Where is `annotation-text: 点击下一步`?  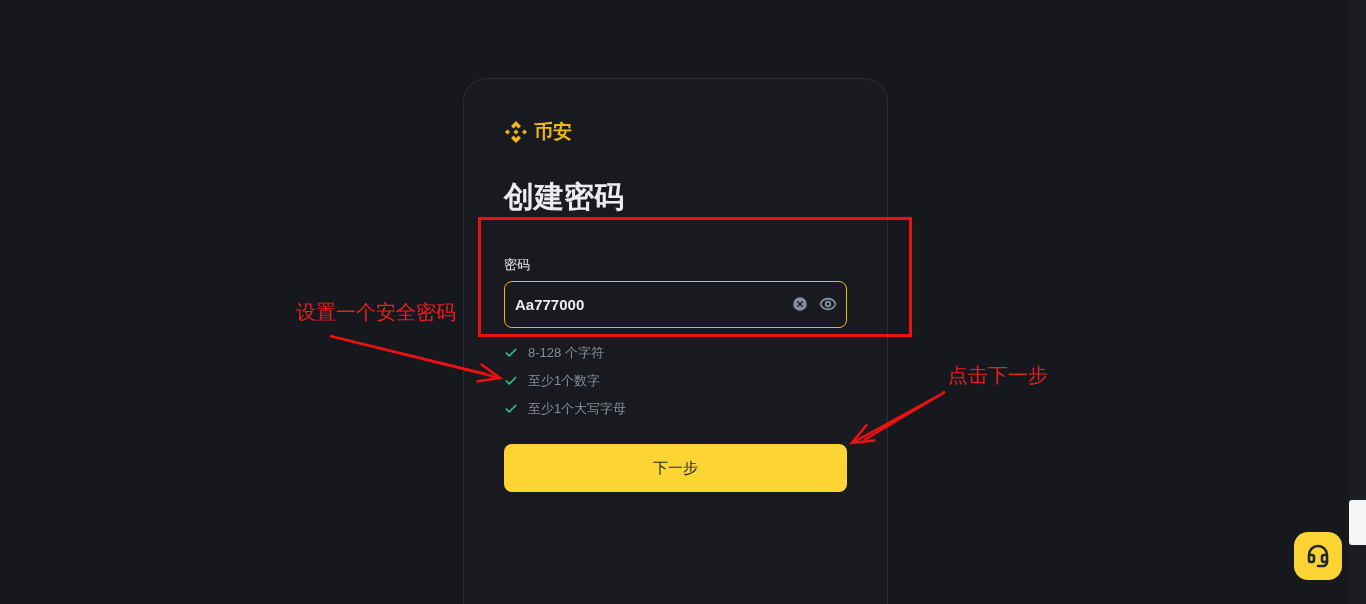 annotation-text: 点击下一步 is located at coordinates (998, 375).